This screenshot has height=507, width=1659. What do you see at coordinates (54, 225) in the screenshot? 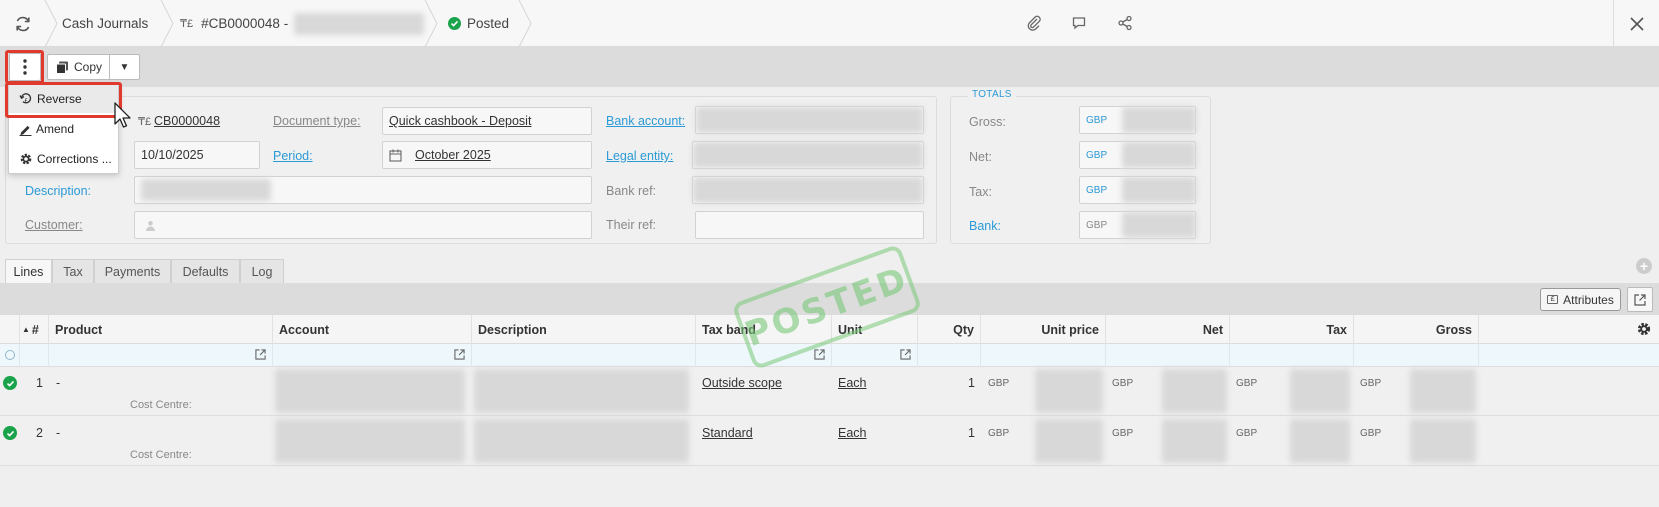
I see `customer-label: Customer:` at bounding box center [54, 225].